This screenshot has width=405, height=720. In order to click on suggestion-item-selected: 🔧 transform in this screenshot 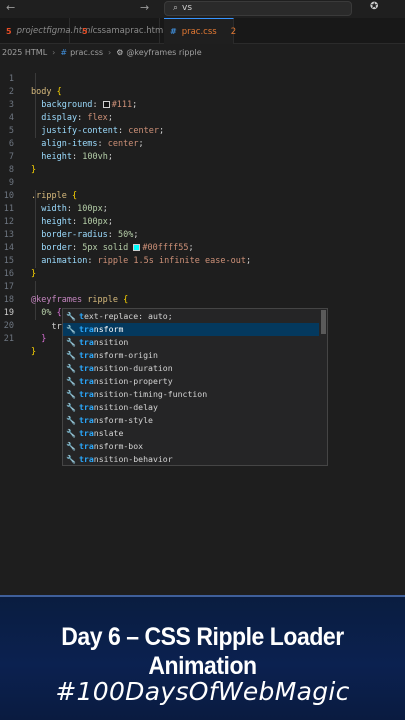, I will do `click(191, 329)`.